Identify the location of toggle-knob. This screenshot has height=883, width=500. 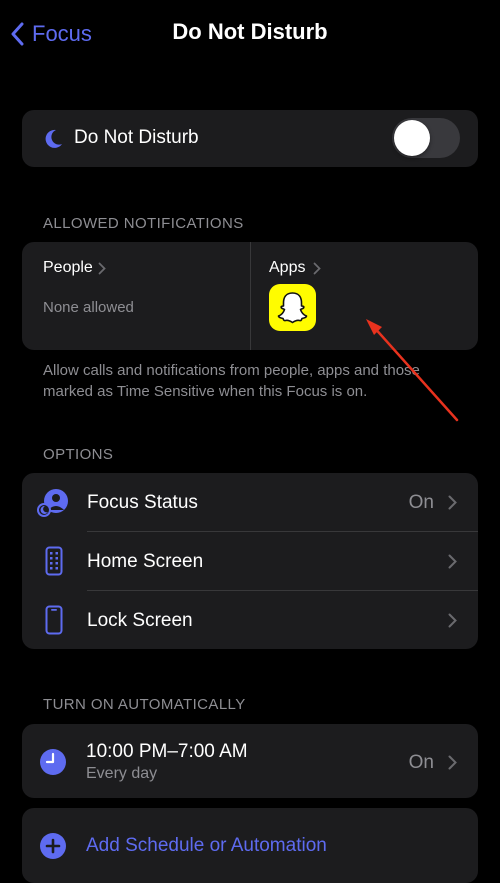
(412, 138).